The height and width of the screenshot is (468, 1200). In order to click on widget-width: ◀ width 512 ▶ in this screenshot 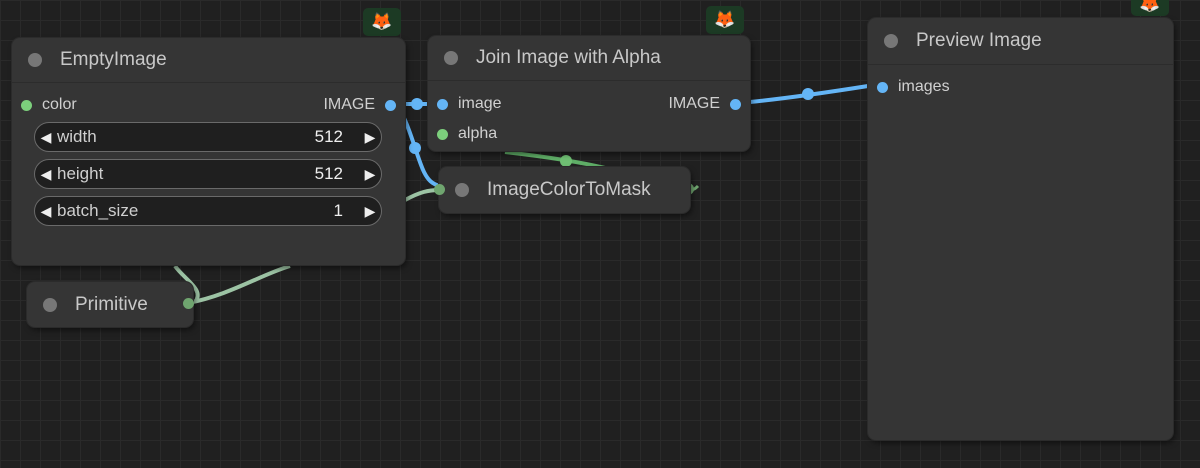, I will do `click(208, 137)`.